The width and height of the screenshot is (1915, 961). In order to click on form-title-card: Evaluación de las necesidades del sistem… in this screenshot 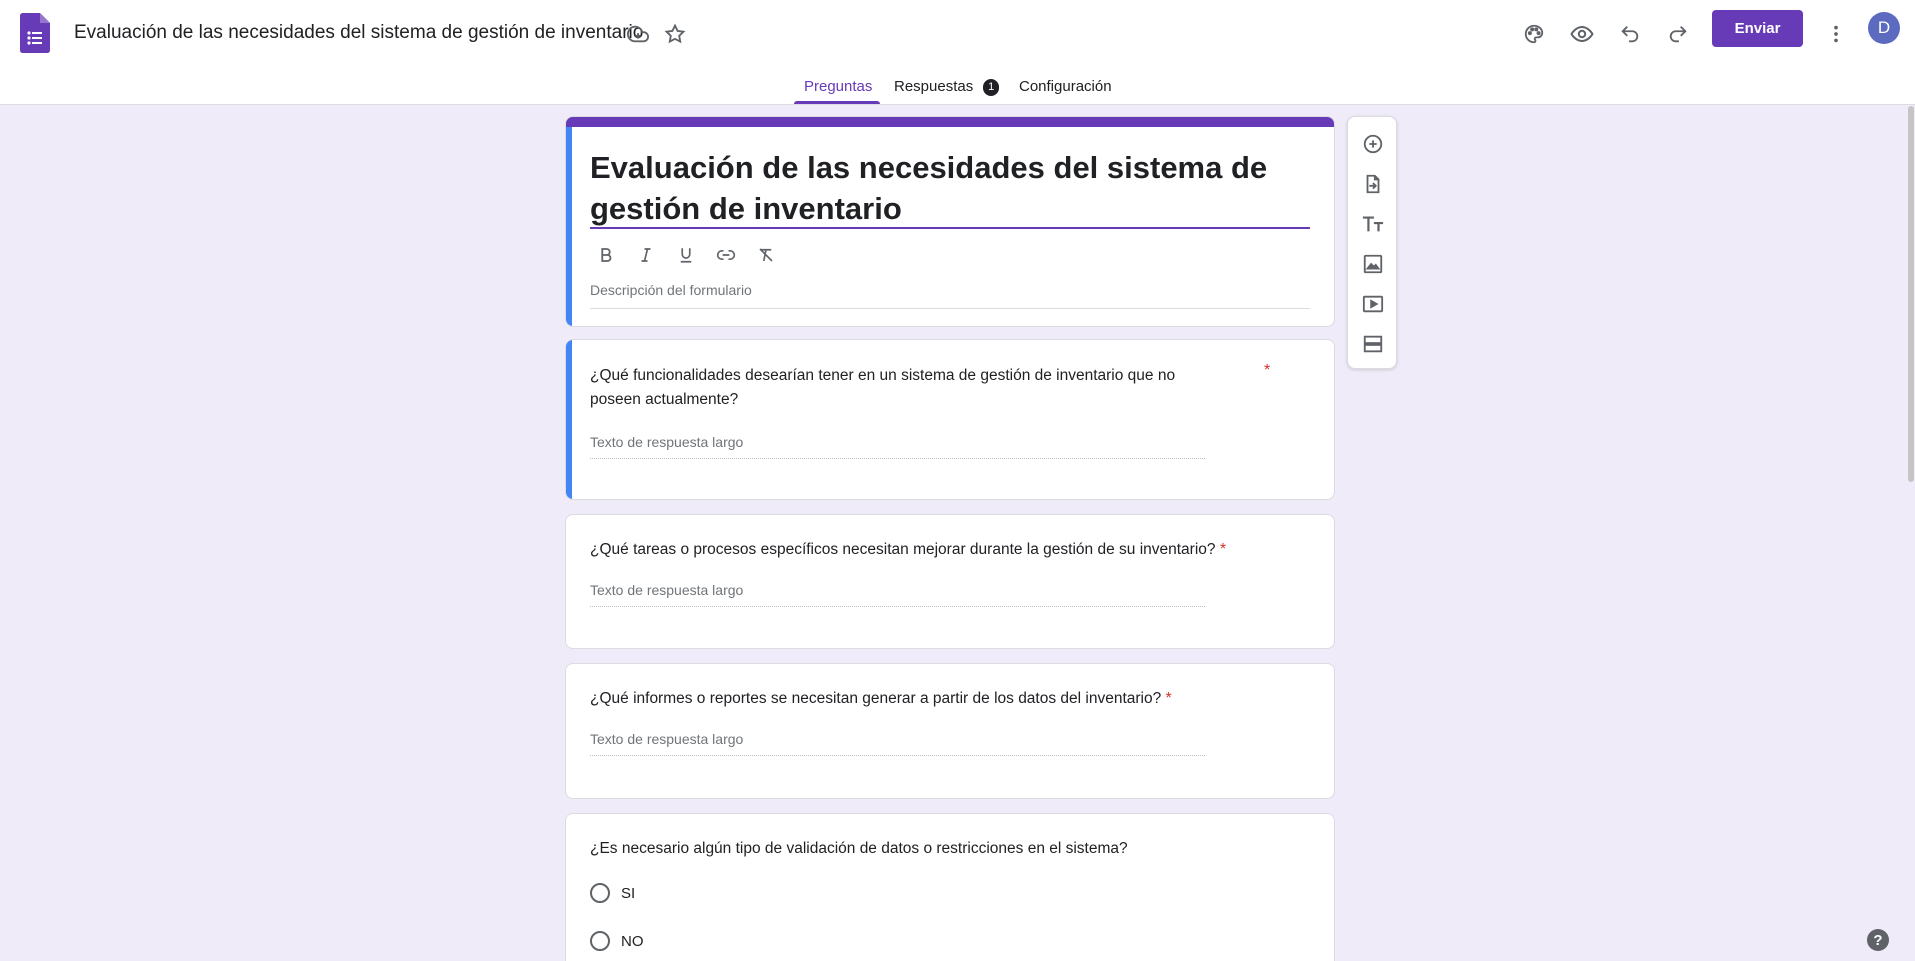, I will do `click(950, 221)`.